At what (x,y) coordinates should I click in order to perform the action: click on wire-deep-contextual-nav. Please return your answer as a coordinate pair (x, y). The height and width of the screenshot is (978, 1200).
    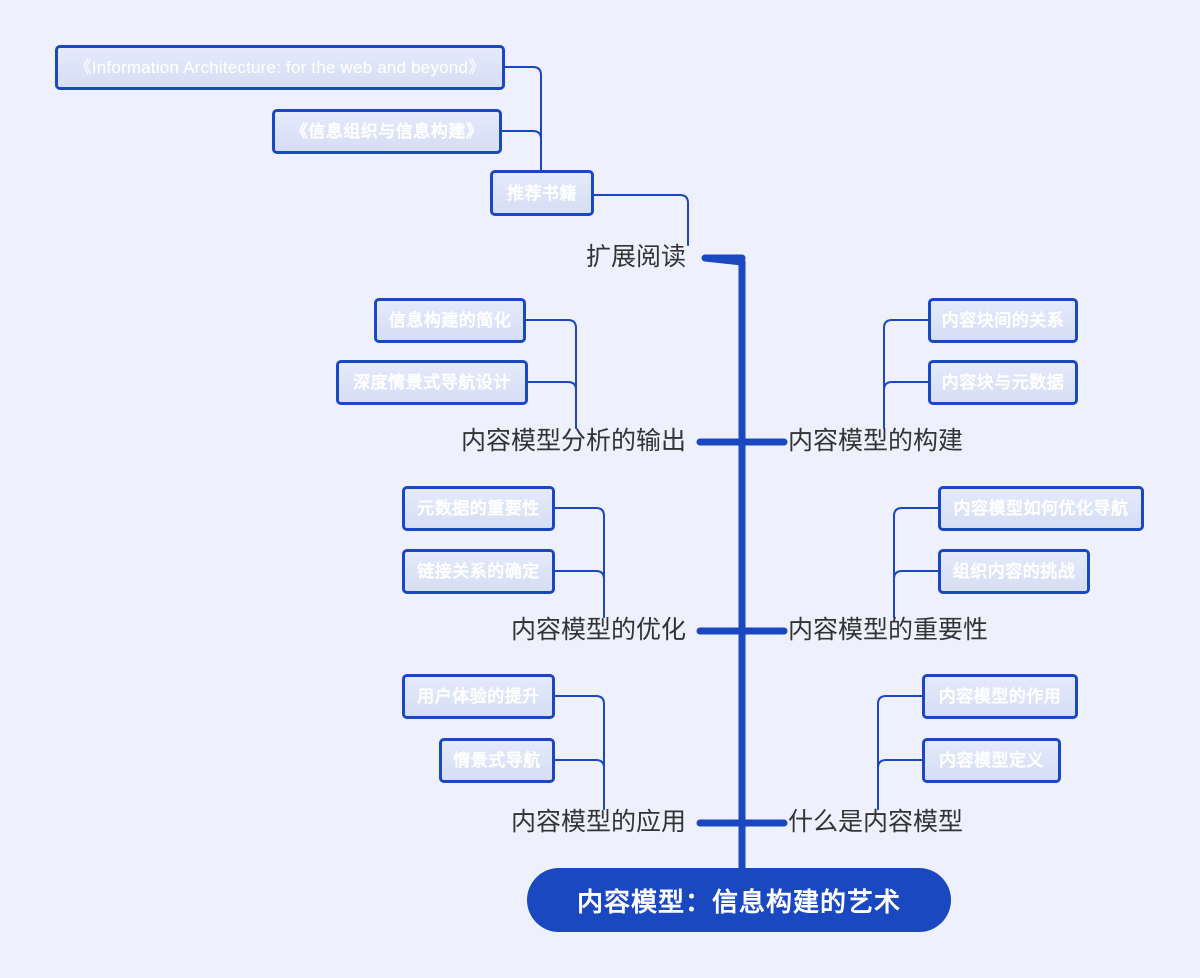
    Looking at the image, I should click on (552, 405).